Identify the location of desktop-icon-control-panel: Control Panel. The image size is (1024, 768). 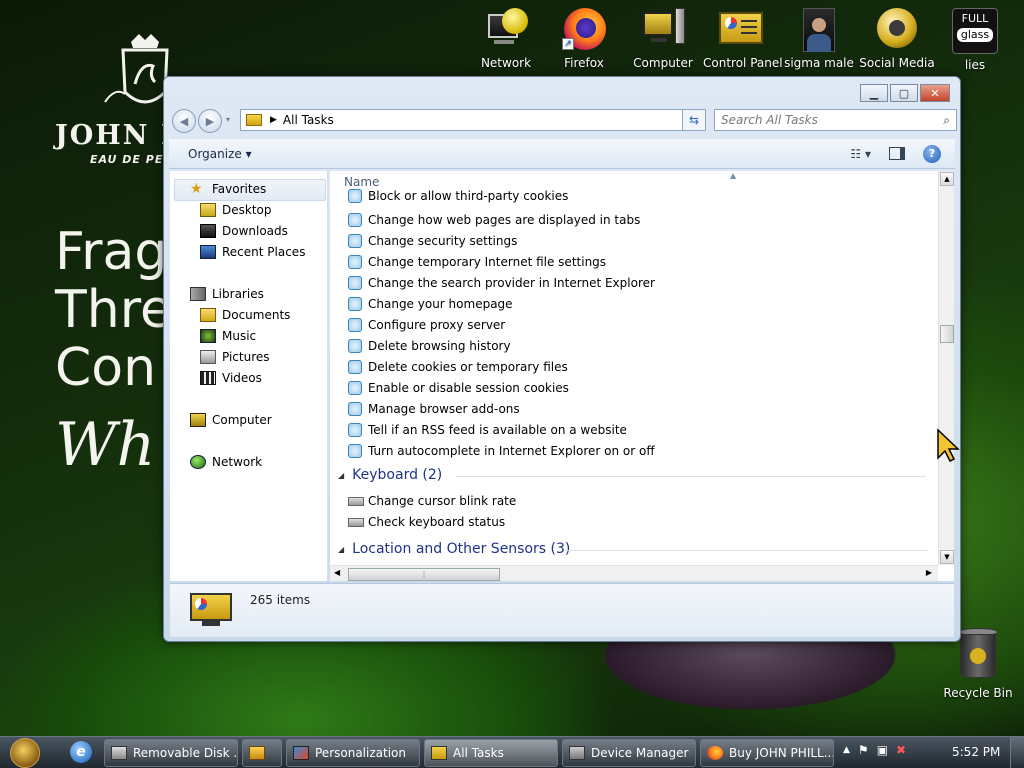
(743, 39).